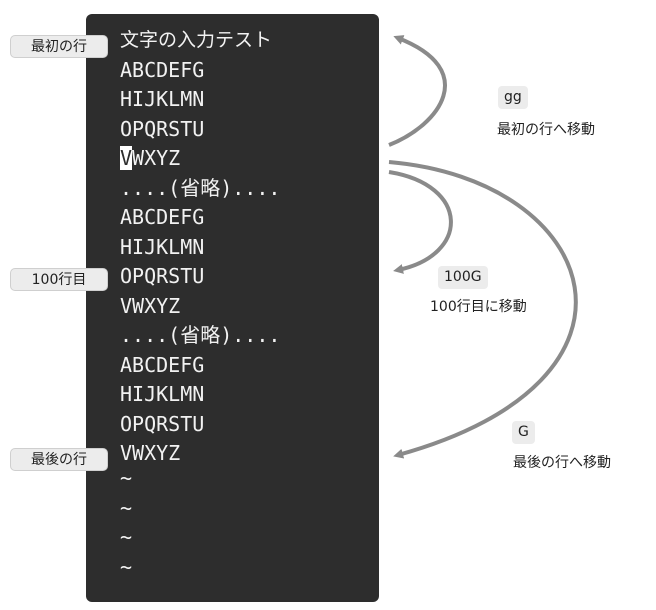 This screenshot has width=656, height=610. I want to click on command-gg-description: 最初の行へ移動, so click(546, 130).